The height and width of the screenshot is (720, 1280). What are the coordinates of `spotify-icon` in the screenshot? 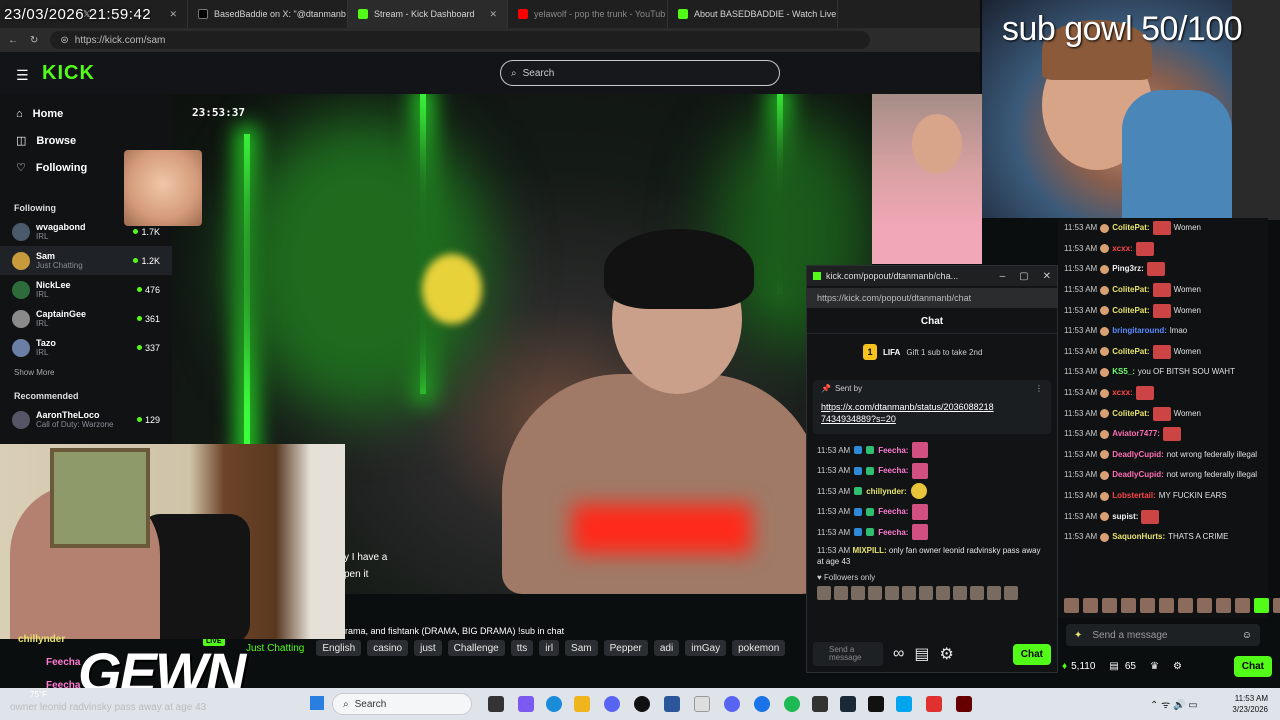 It's located at (792, 704).